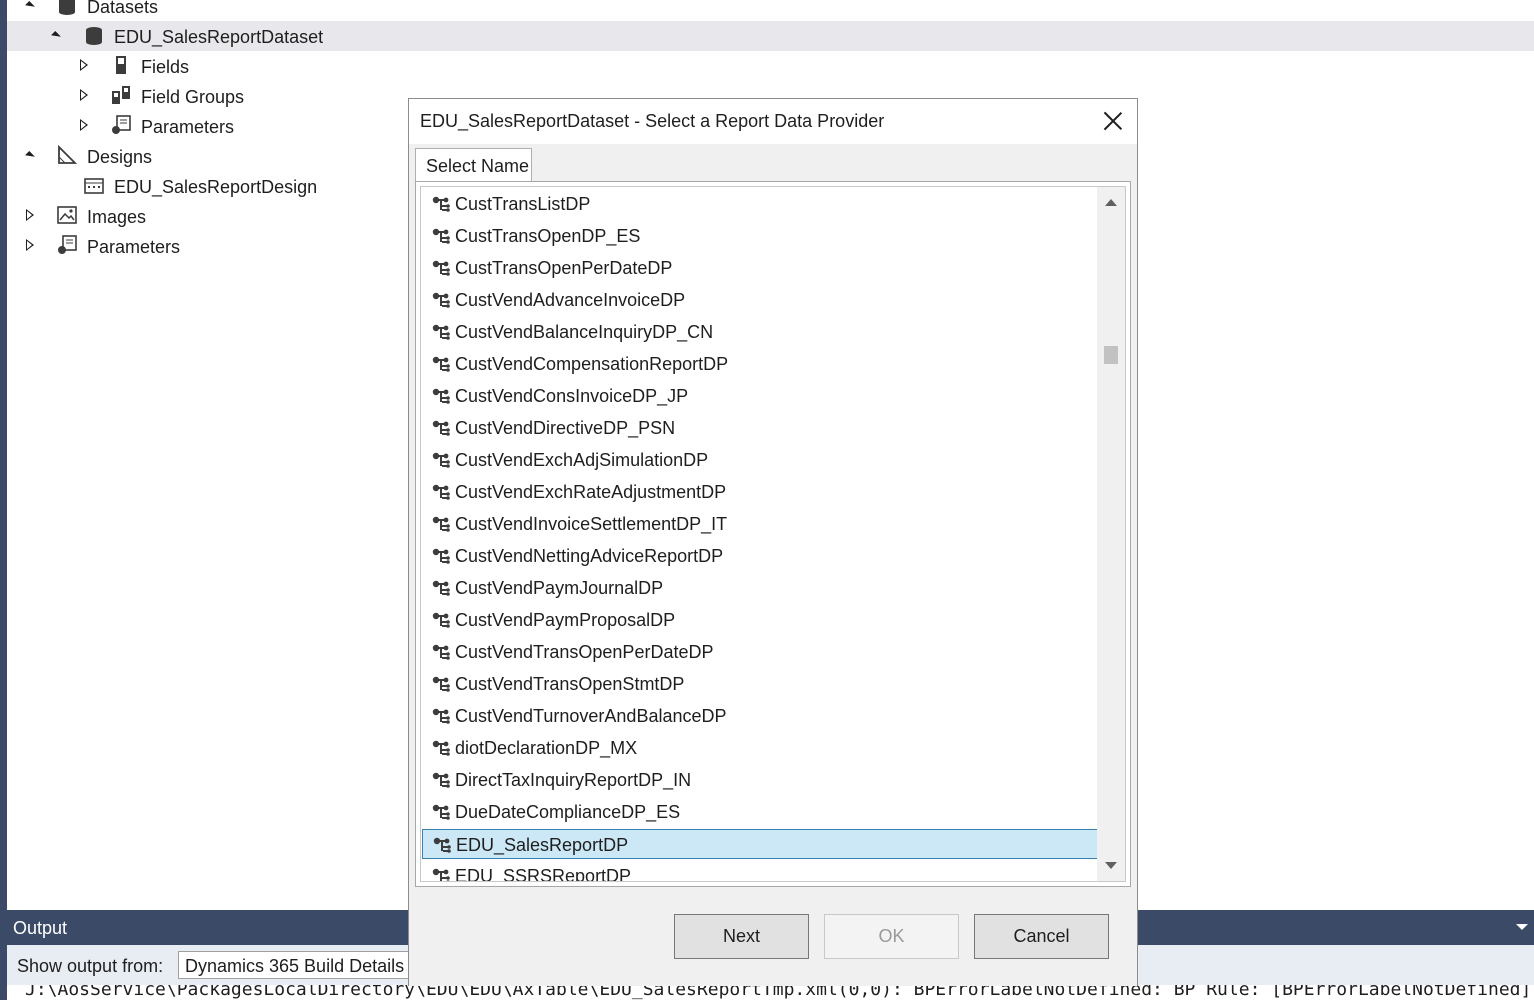 This screenshot has height=1000, width=1534. What do you see at coordinates (760, 460) in the screenshot?
I see `list-item: CustVendExchAdjSimulationDP` at bounding box center [760, 460].